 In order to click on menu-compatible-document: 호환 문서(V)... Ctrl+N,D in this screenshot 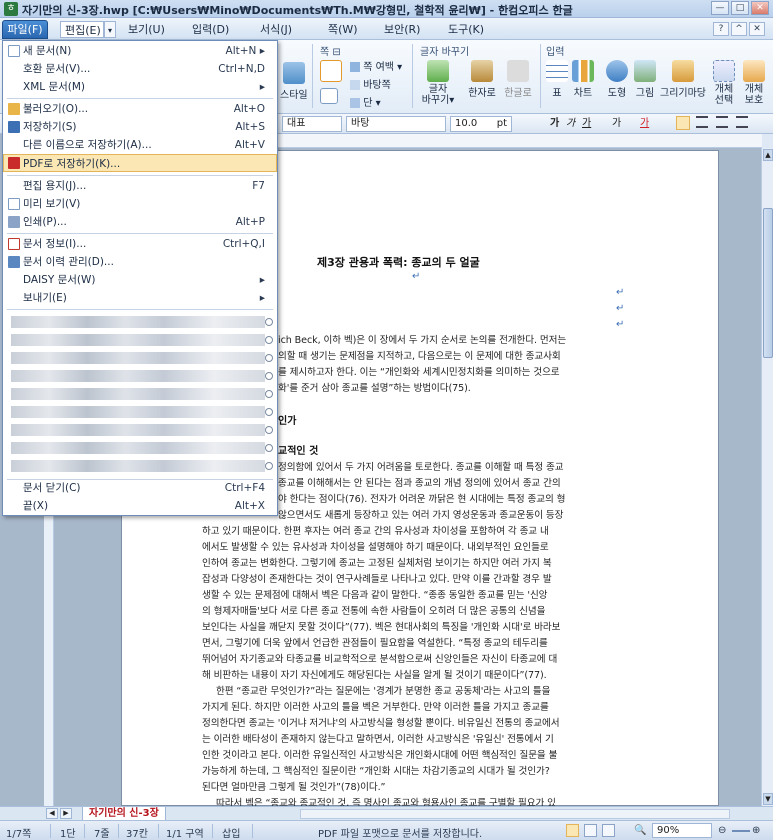, I will do `click(140, 69)`.